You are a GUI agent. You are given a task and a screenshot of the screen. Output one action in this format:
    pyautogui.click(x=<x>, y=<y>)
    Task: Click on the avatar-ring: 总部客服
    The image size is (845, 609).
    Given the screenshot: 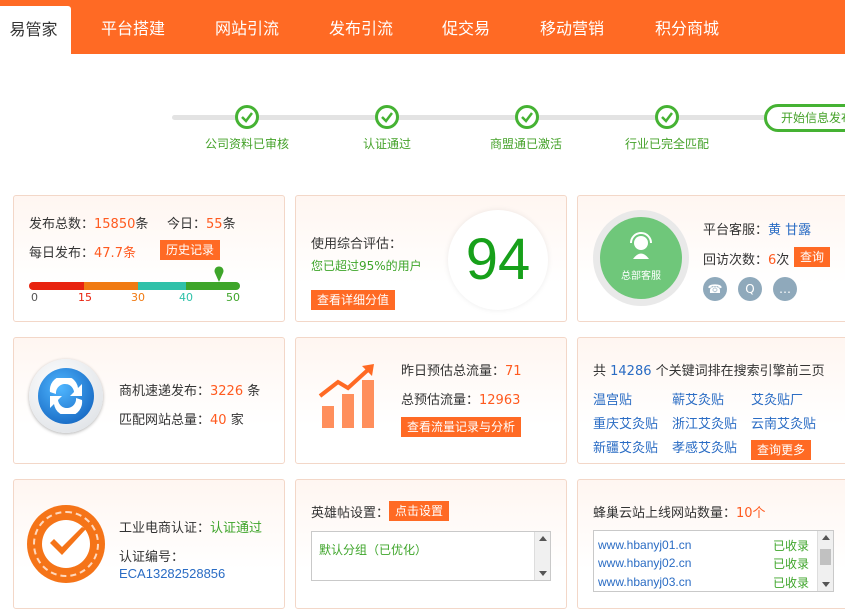 What is the action you would take?
    pyautogui.click(x=641, y=258)
    